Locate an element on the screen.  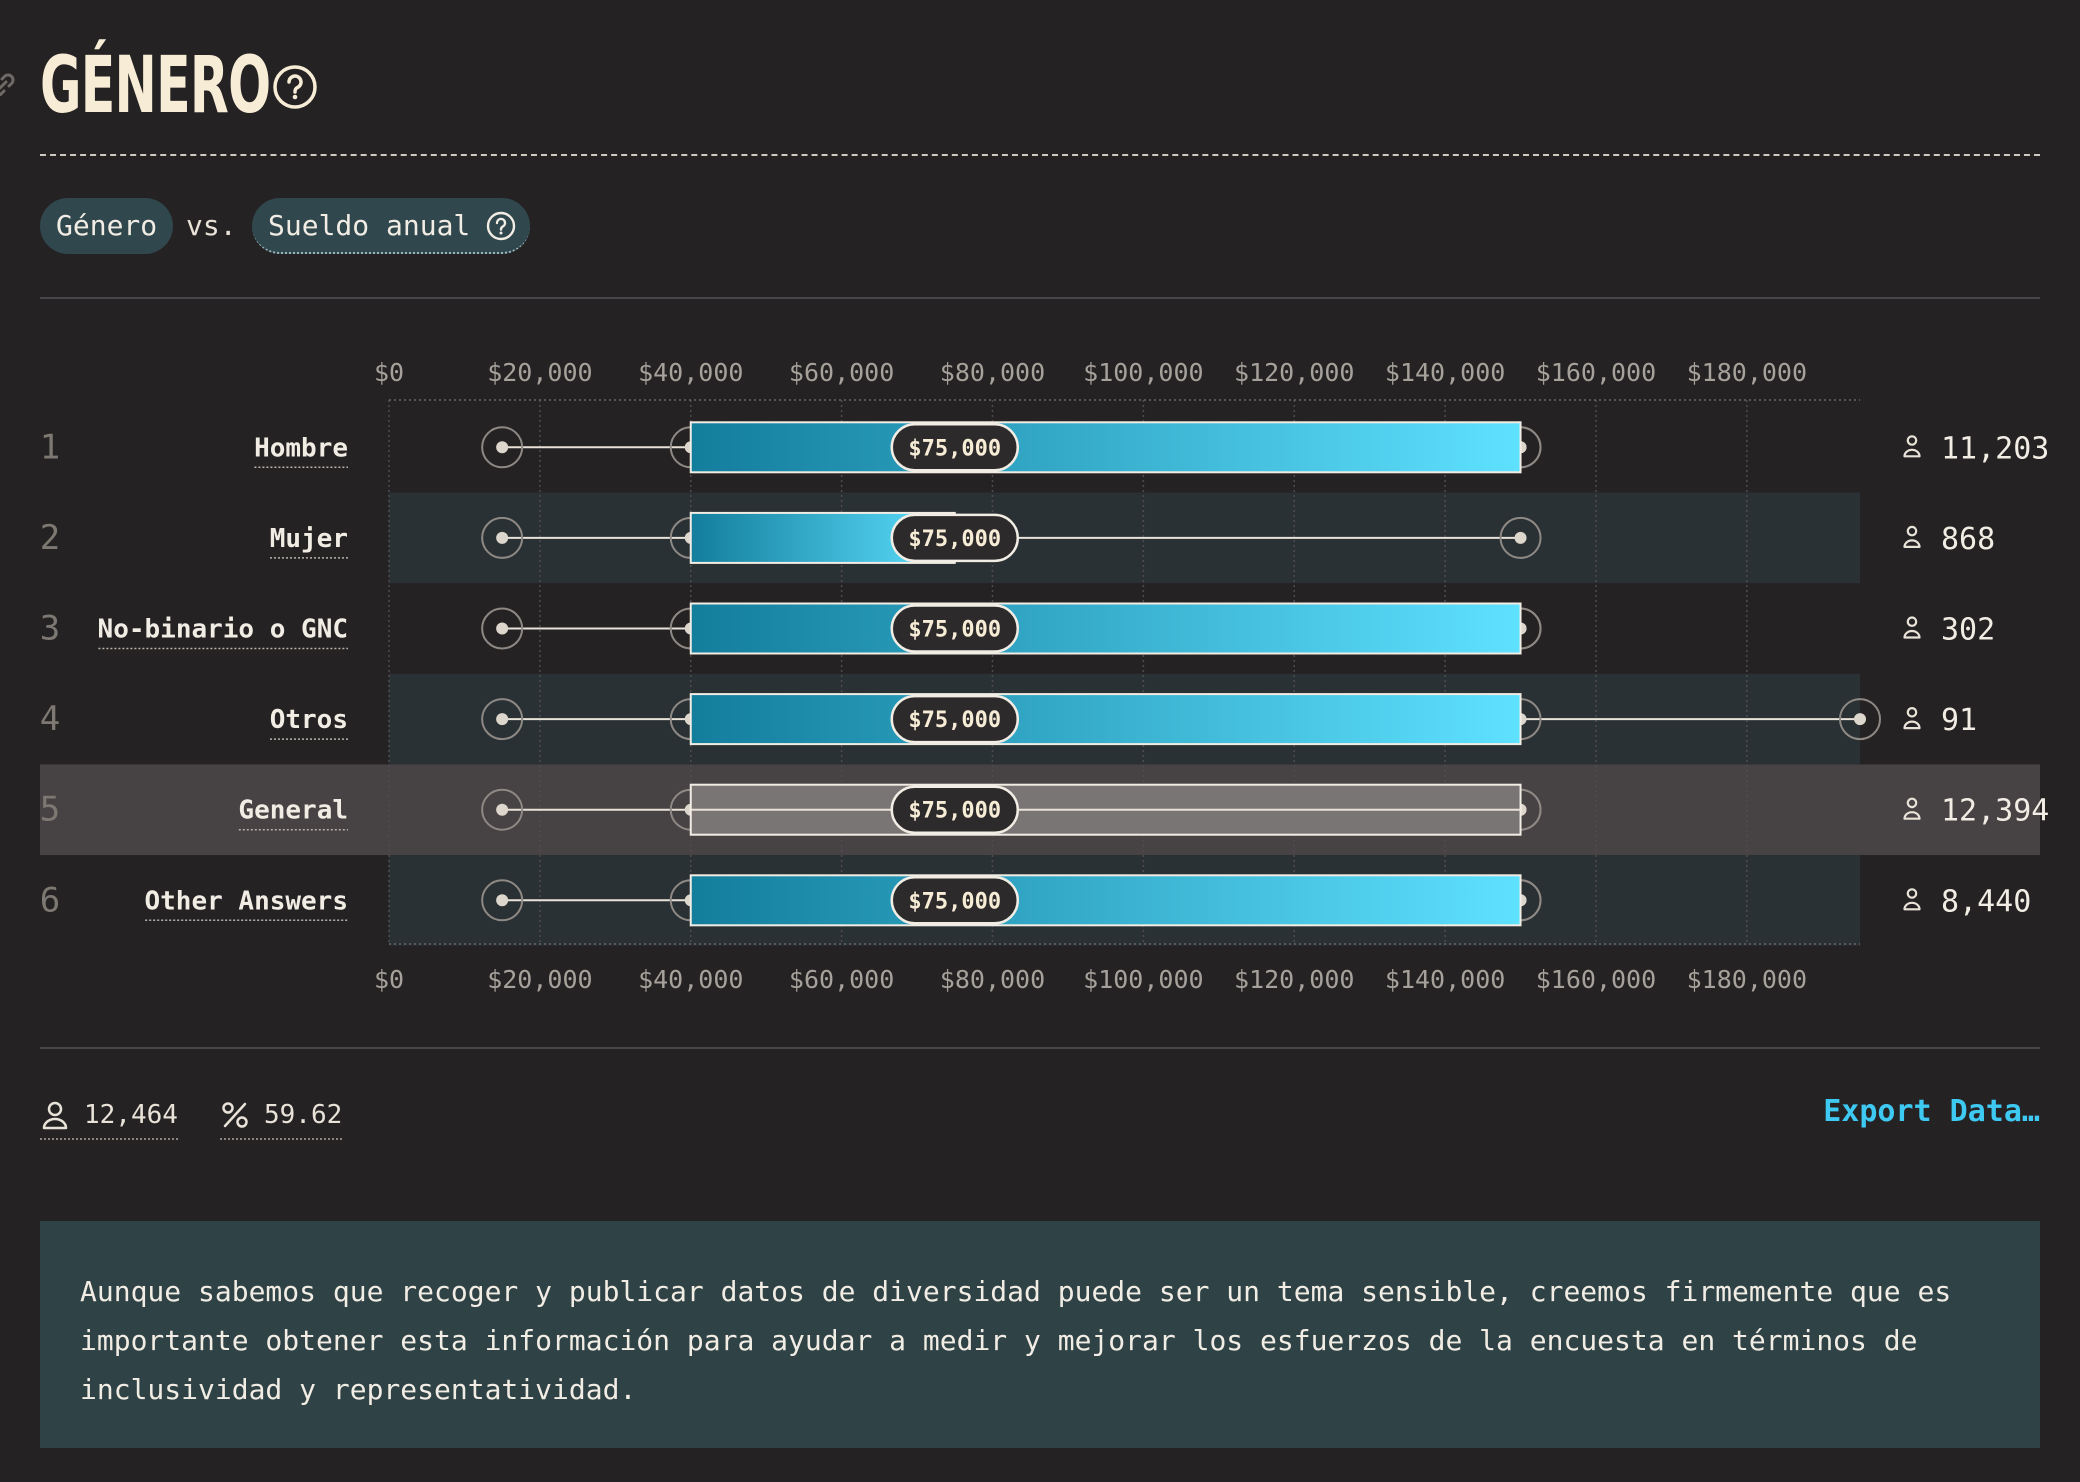
variable-chip-salary: Sueldo anual is located at coordinates (391, 226).